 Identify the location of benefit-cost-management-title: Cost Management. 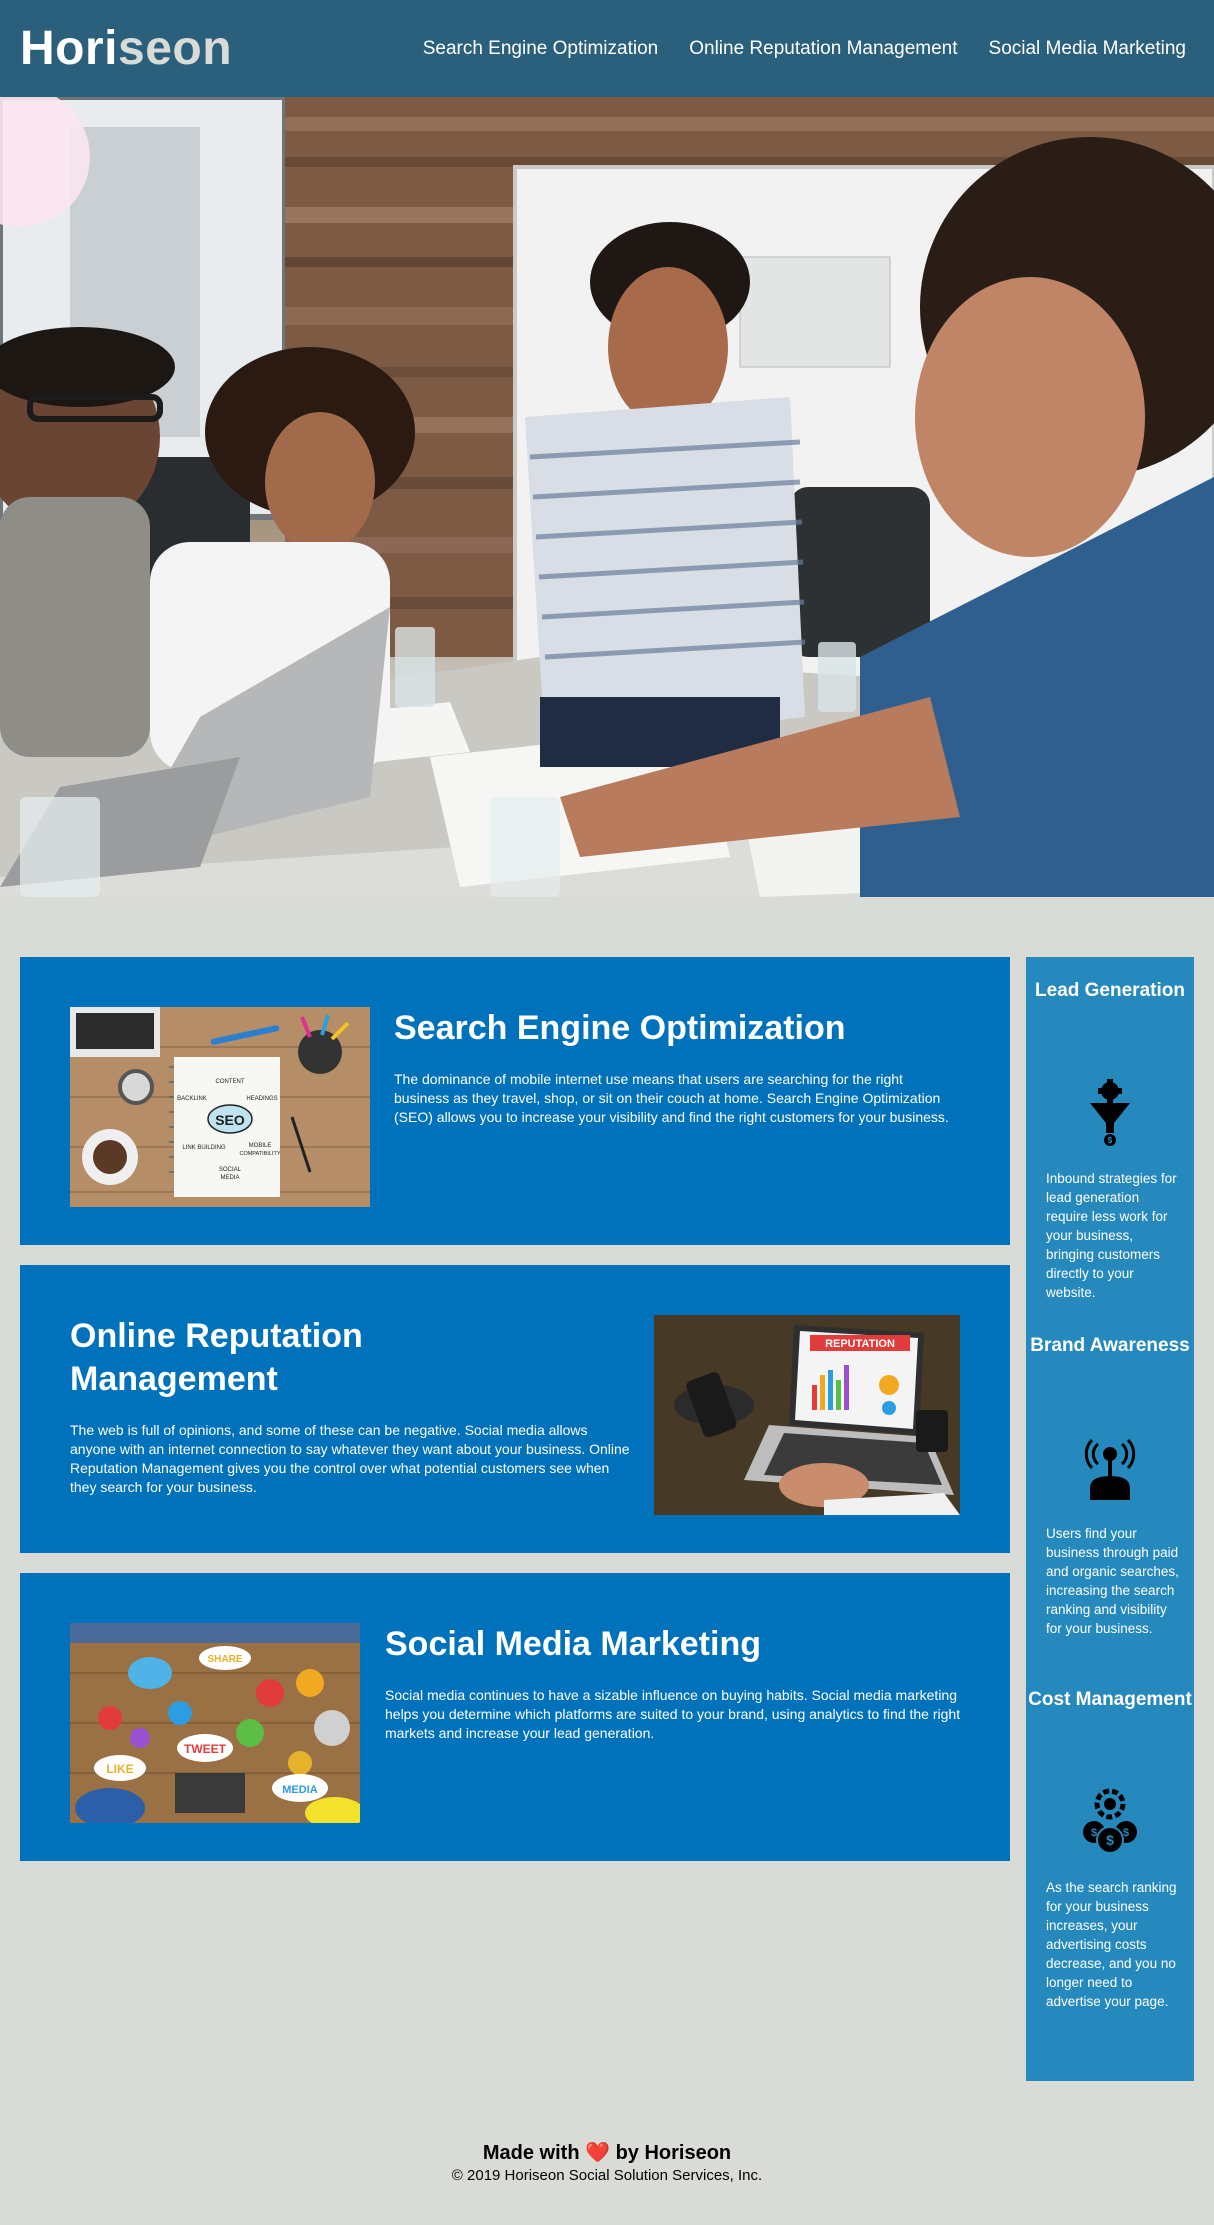
(1110, 1699).